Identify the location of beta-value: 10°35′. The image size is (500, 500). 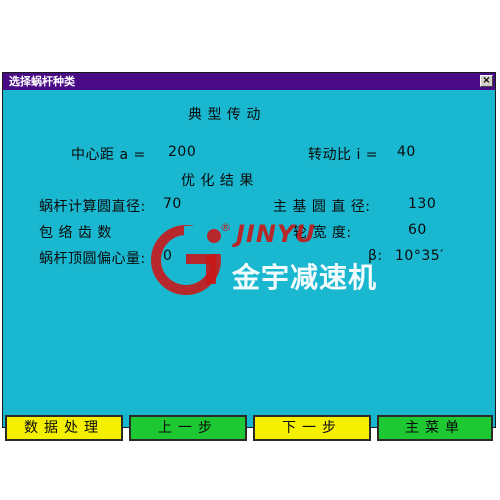
(419, 256).